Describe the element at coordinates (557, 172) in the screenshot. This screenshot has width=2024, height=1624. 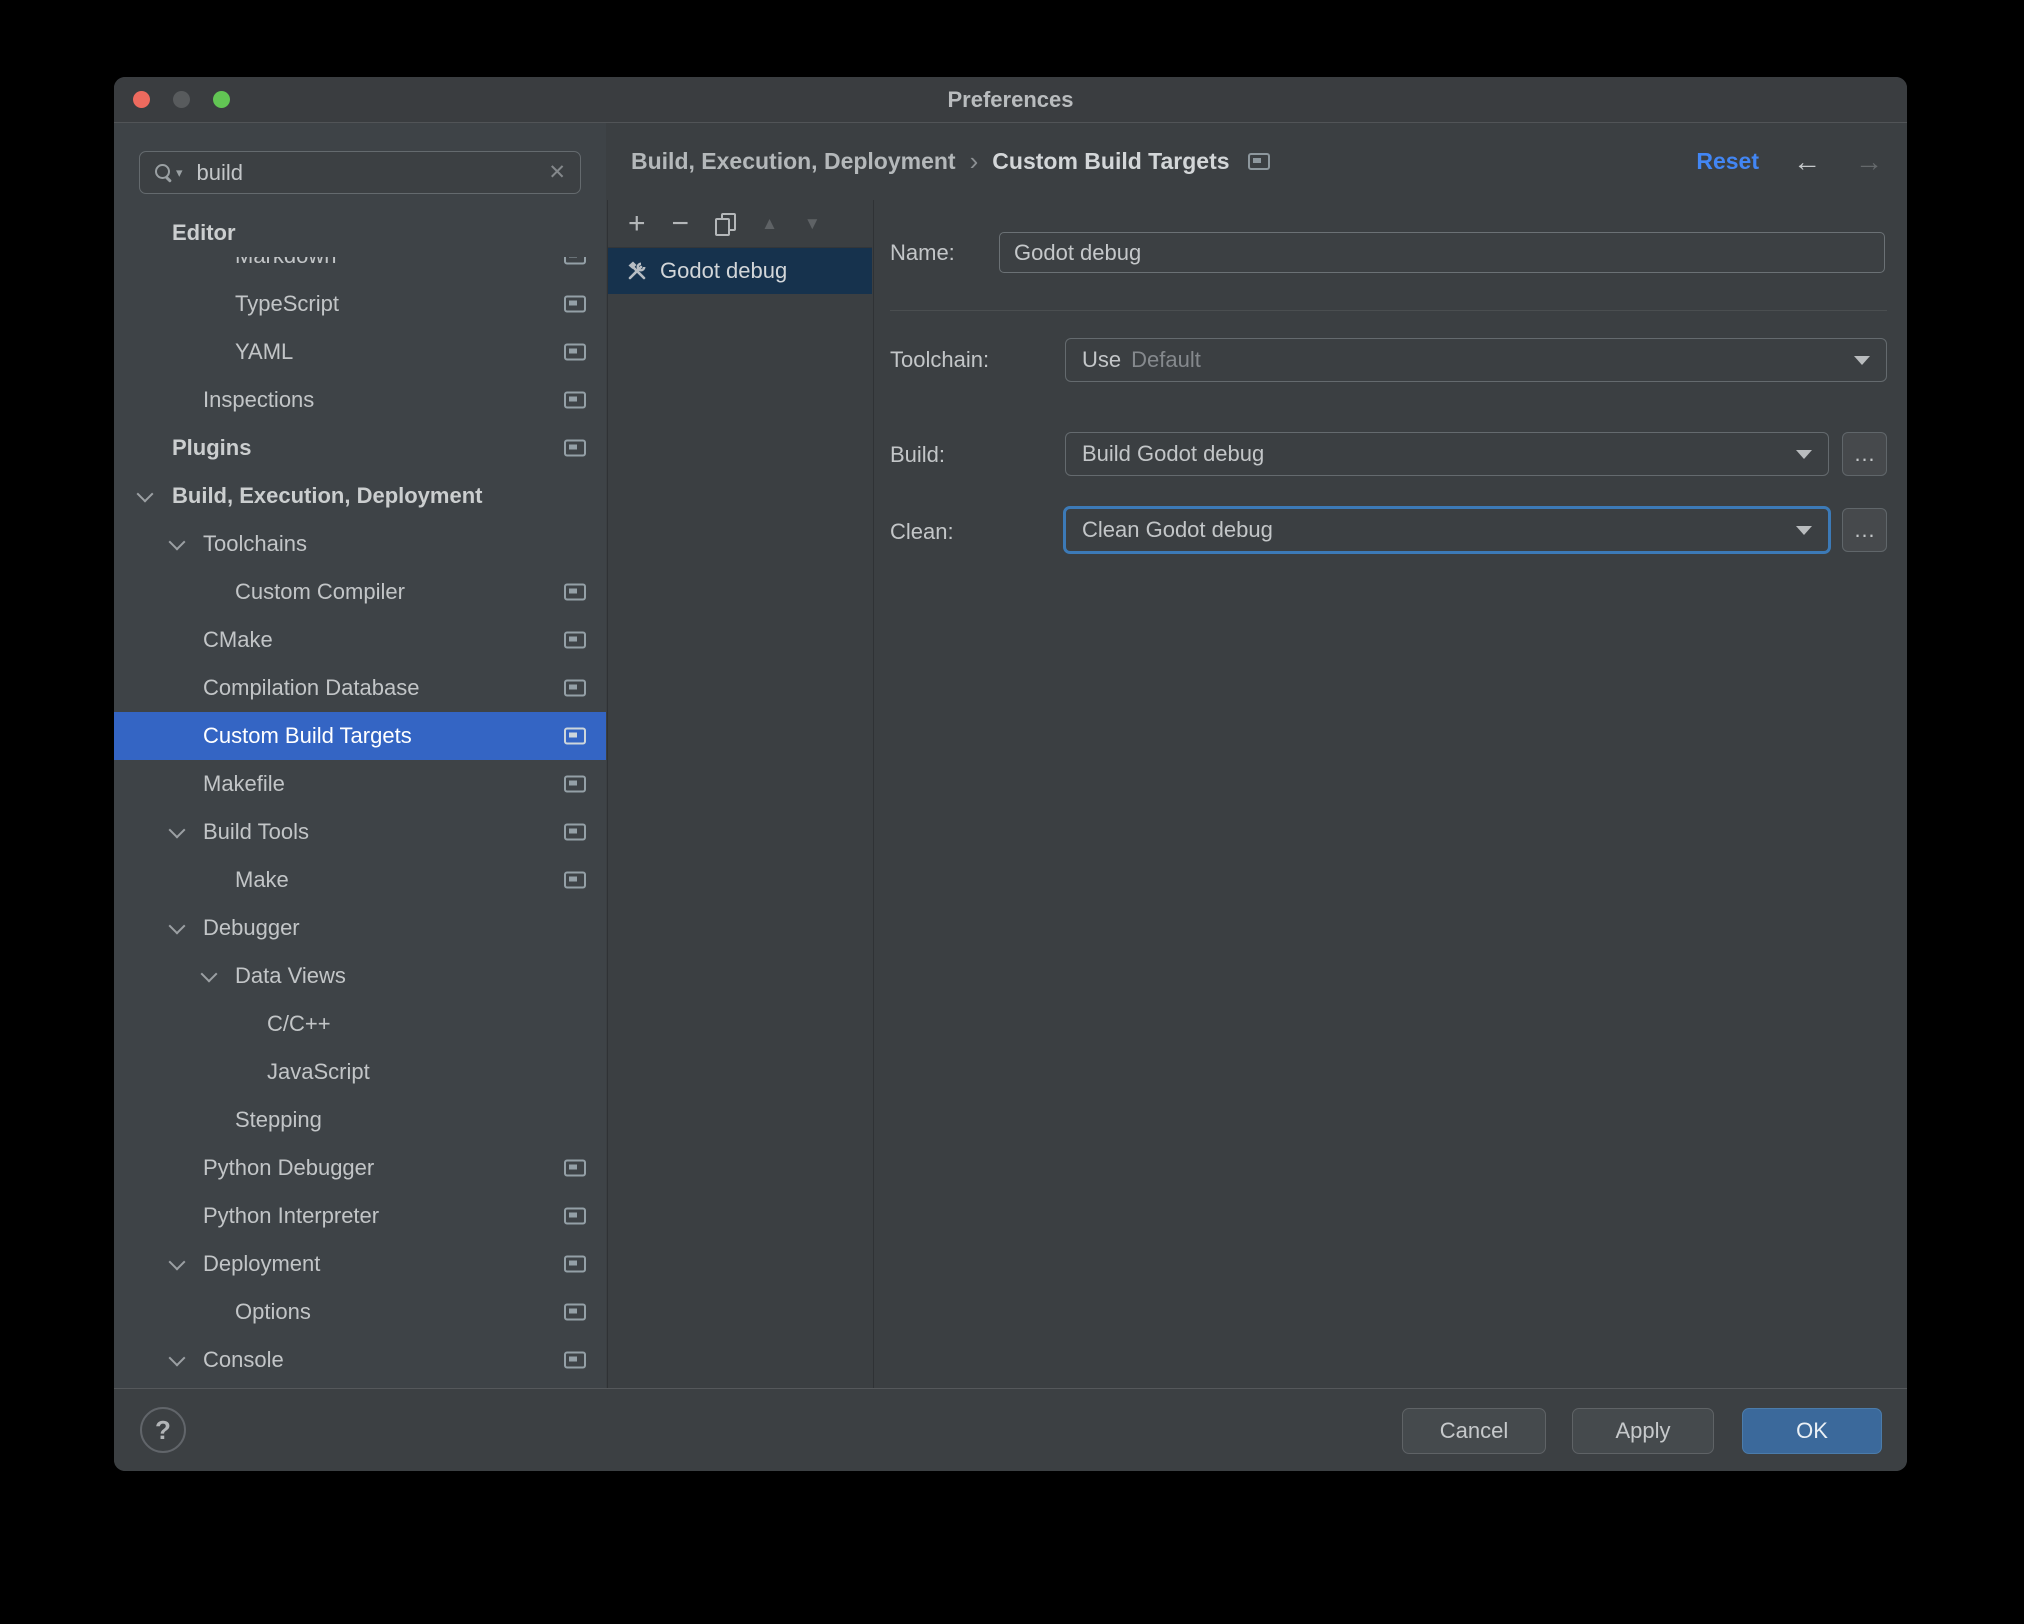
I see `clear-search-icon: ✕` at that location.